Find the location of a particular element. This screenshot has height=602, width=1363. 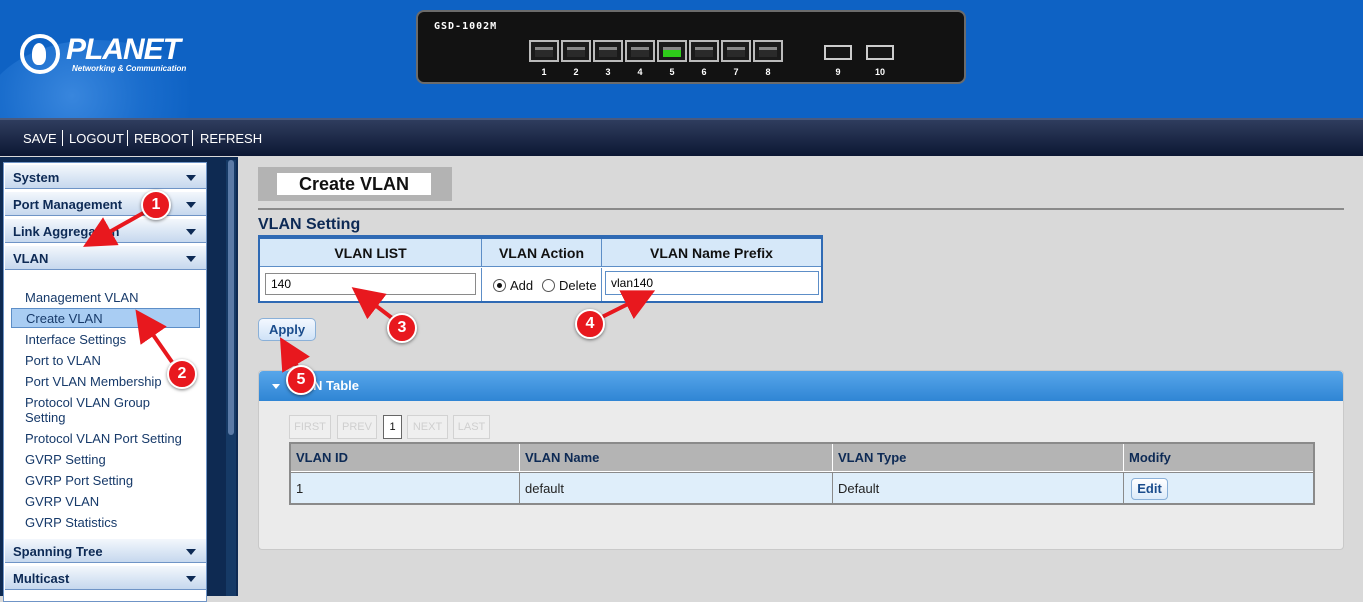

arrow-2-icon is located at coordinates (154, 336).